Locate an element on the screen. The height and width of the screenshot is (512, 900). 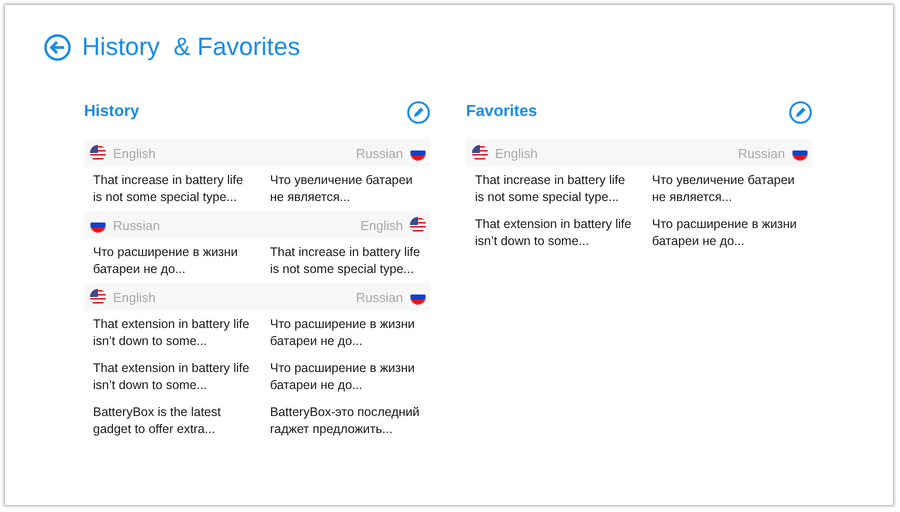
page-title: History & Favorites is located at coordinates (191, 47).